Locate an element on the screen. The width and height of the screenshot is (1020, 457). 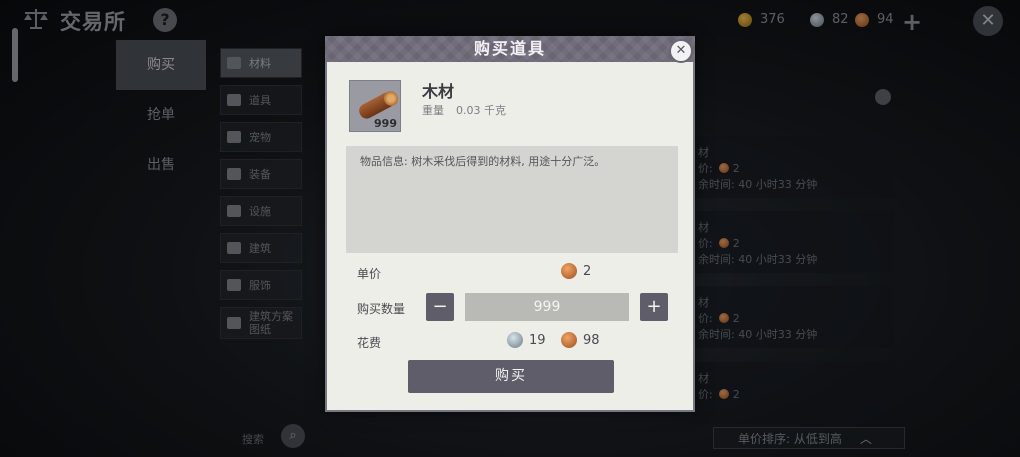
unit-price-value: 2 is located at coordinates (576, 271).